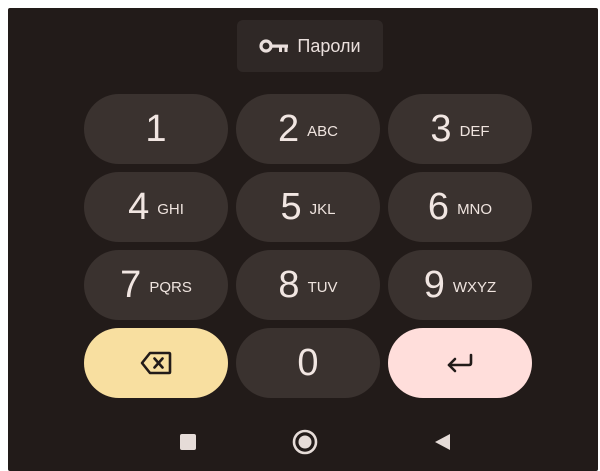 The height and width of the screenshot is (471, 600). I want to click on key-letters: JKL, so click(322, 209).